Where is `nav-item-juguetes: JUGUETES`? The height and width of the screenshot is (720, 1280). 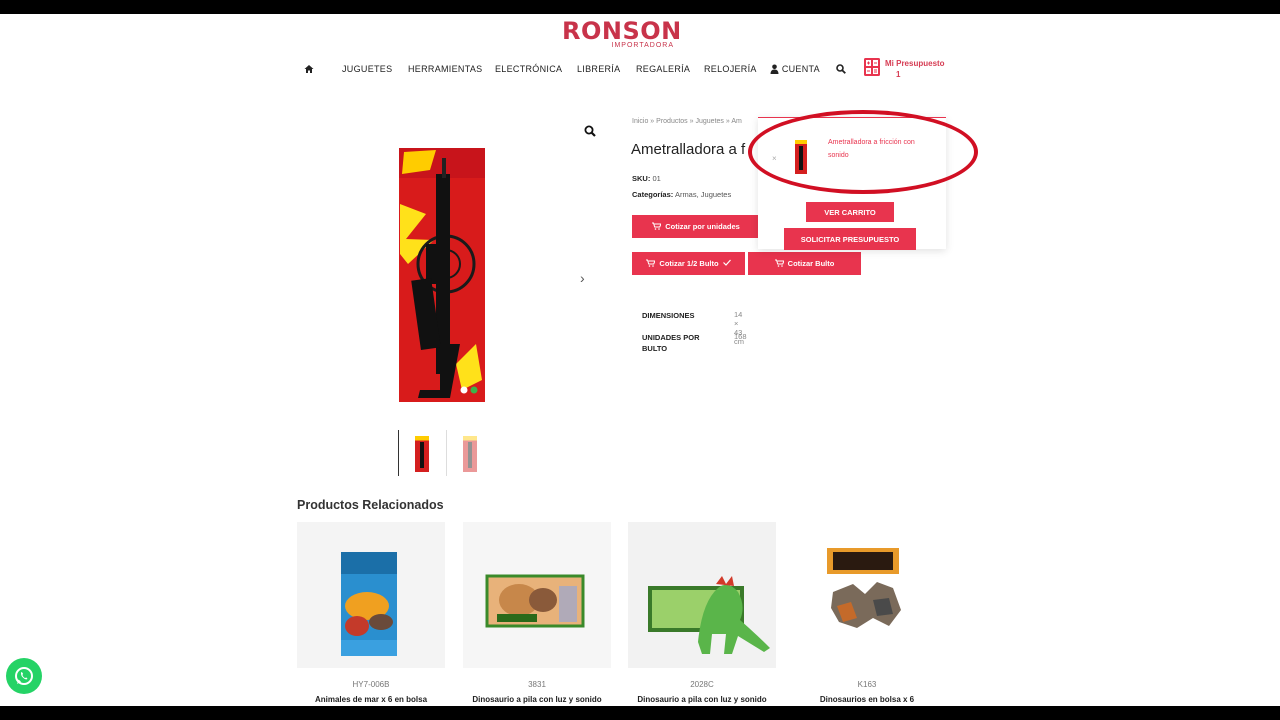
nav-item-juguetes: JUGUETES is located at coordinates (367, 69).